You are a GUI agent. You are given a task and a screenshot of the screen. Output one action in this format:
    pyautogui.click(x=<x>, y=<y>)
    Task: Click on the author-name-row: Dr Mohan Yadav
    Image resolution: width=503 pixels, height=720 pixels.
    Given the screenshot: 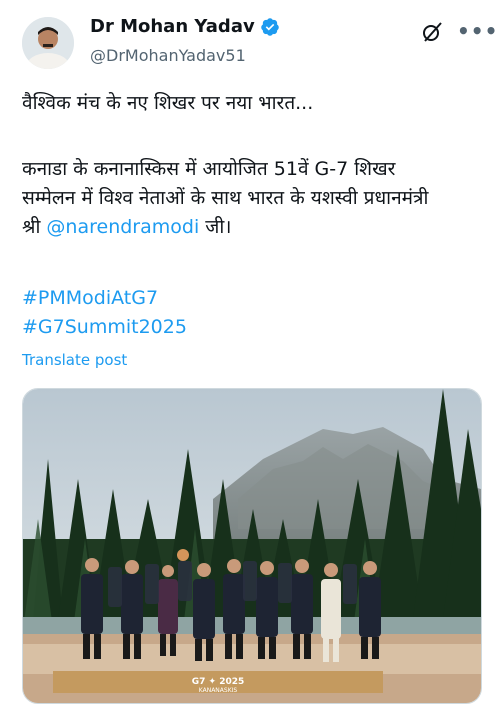 What is the action you would take?
    pyautogui.click(x=185, y=26)
    